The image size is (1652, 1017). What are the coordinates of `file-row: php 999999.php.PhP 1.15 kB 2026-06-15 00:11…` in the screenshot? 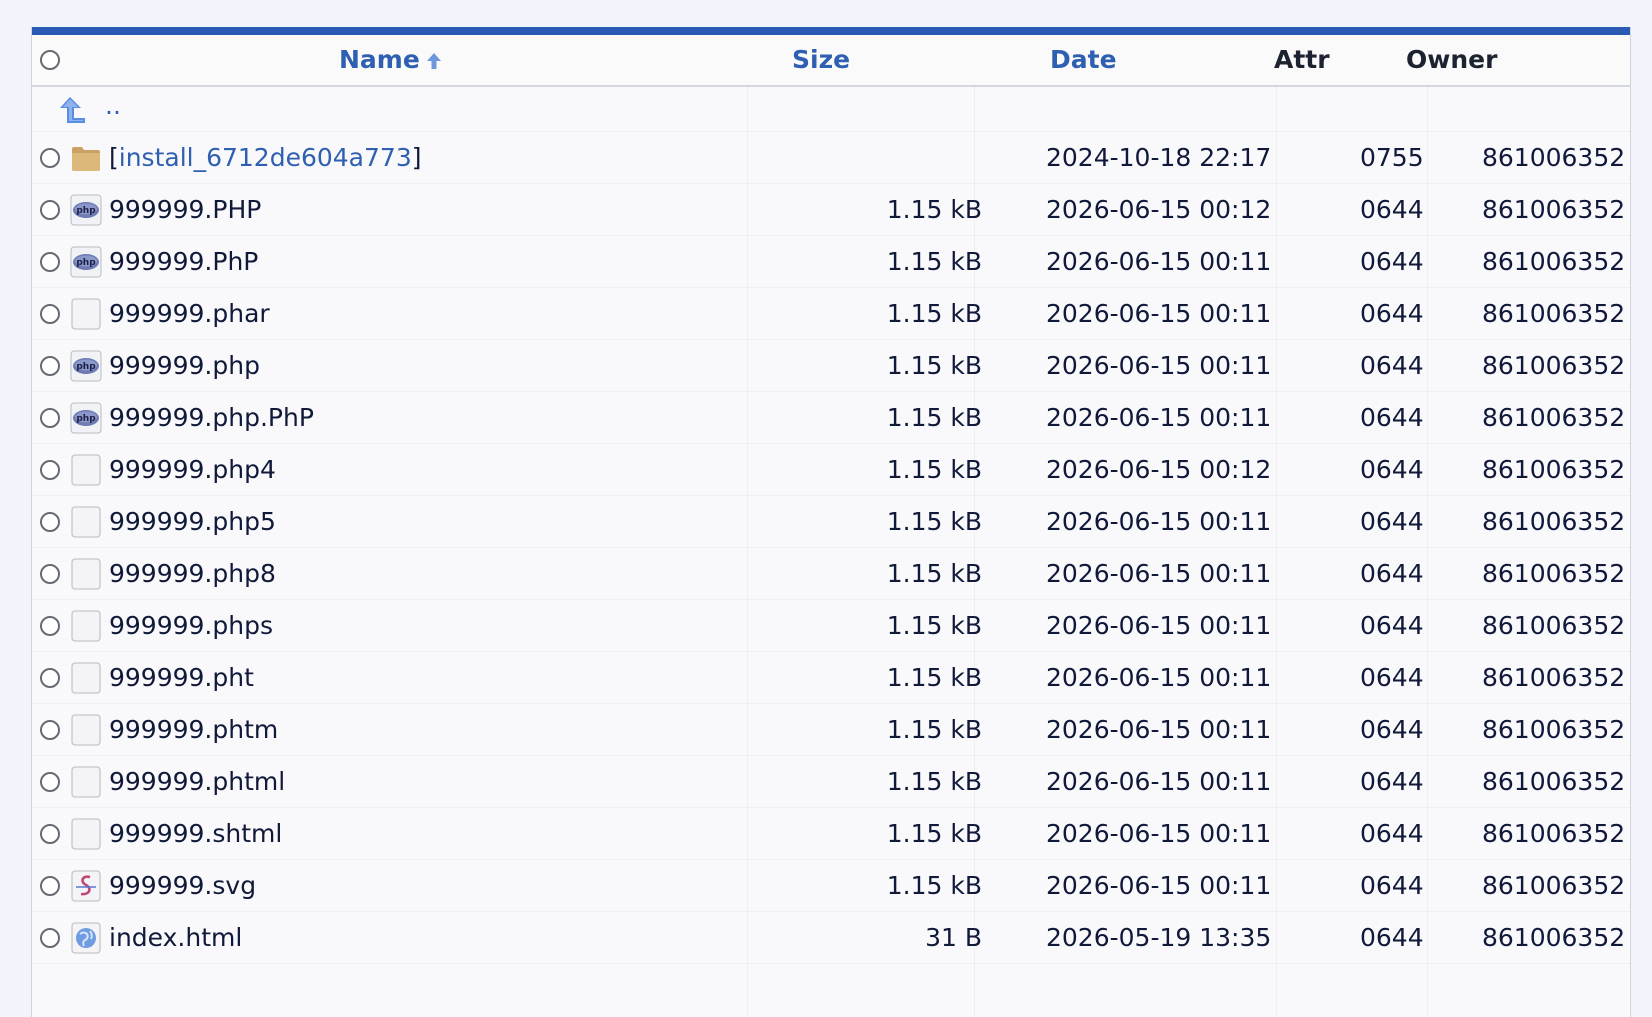 It's located at (831, 418).